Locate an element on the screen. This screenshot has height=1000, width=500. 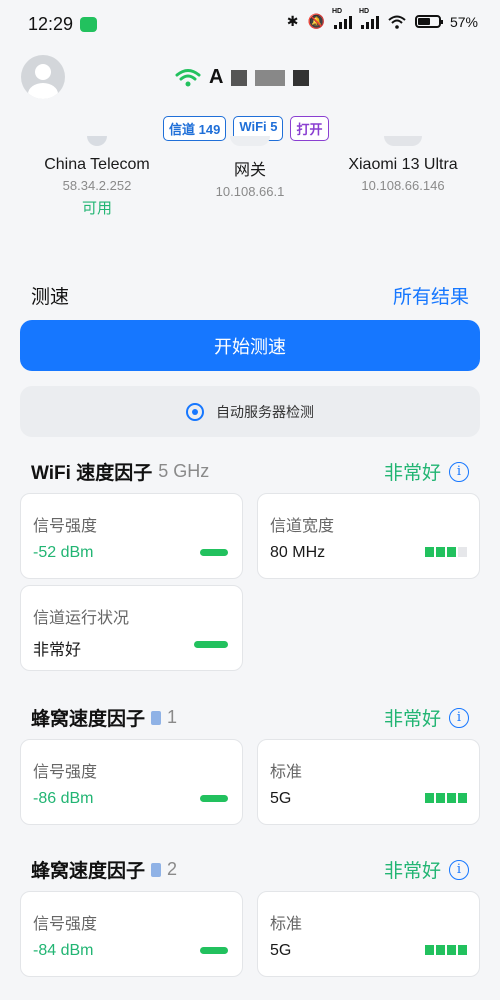
node-name: 网关 is located at coordinates (249, 170).